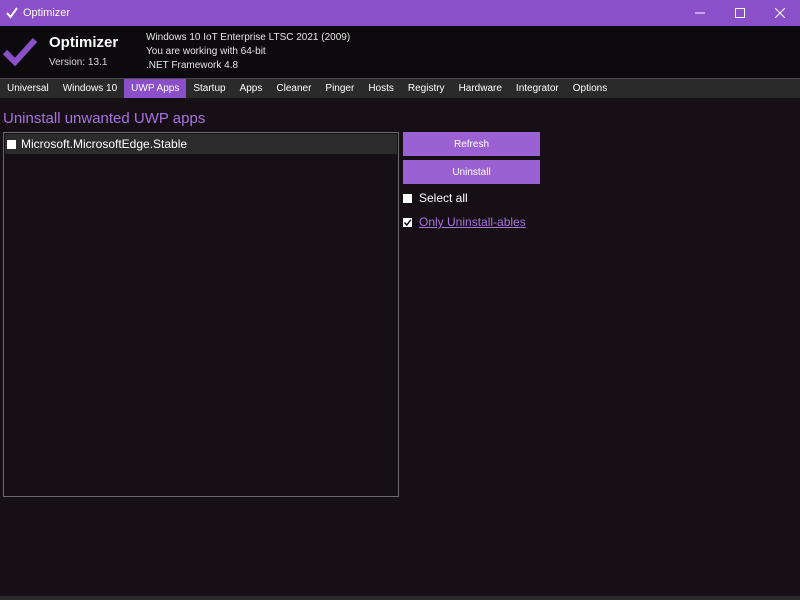 The width and height of the screenshot is (800, 600). I want to click on app-name: Optimizer, so click(84, 42).